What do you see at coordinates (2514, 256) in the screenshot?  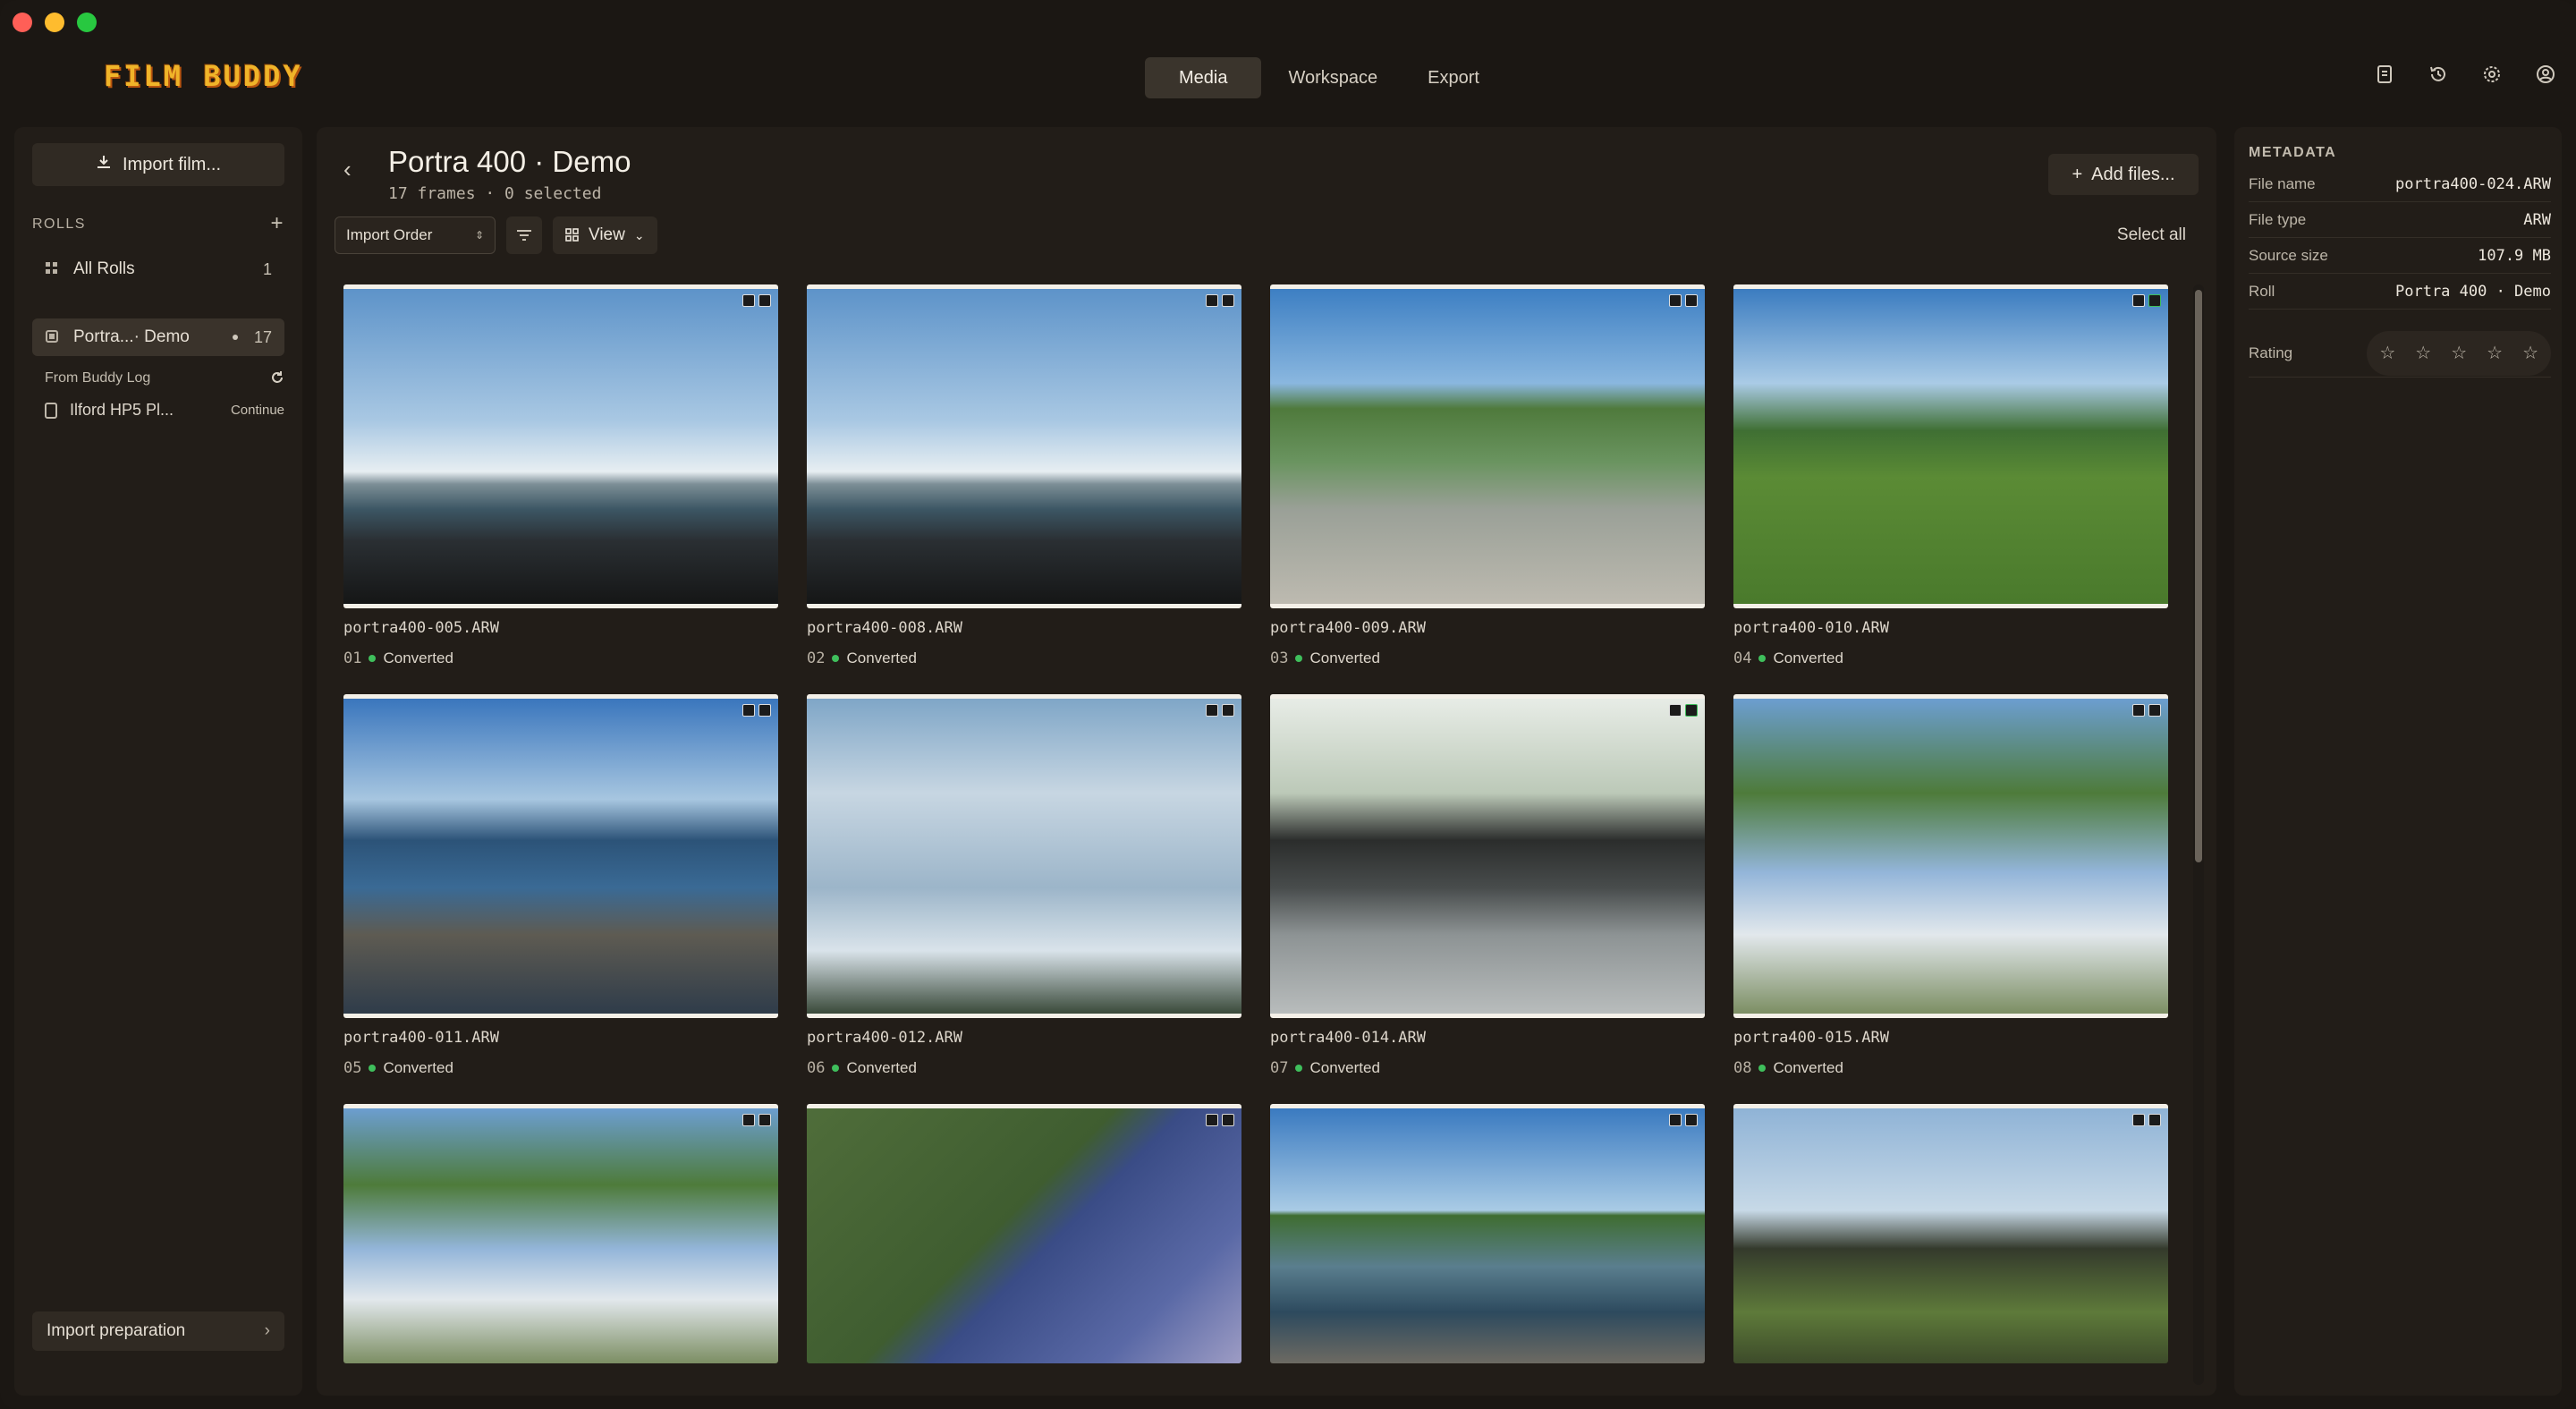 I see `meta-value: 107.9 MB` at bounding box center [2514, 256].